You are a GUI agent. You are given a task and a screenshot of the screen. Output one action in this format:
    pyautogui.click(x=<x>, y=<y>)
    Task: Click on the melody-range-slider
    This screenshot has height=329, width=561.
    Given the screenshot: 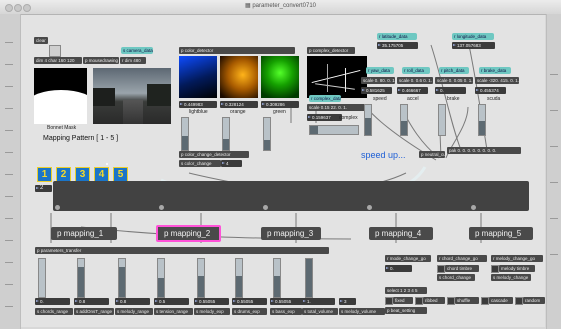 What is the action you would take?
    pyautogui.click(x=122, y=278)
    